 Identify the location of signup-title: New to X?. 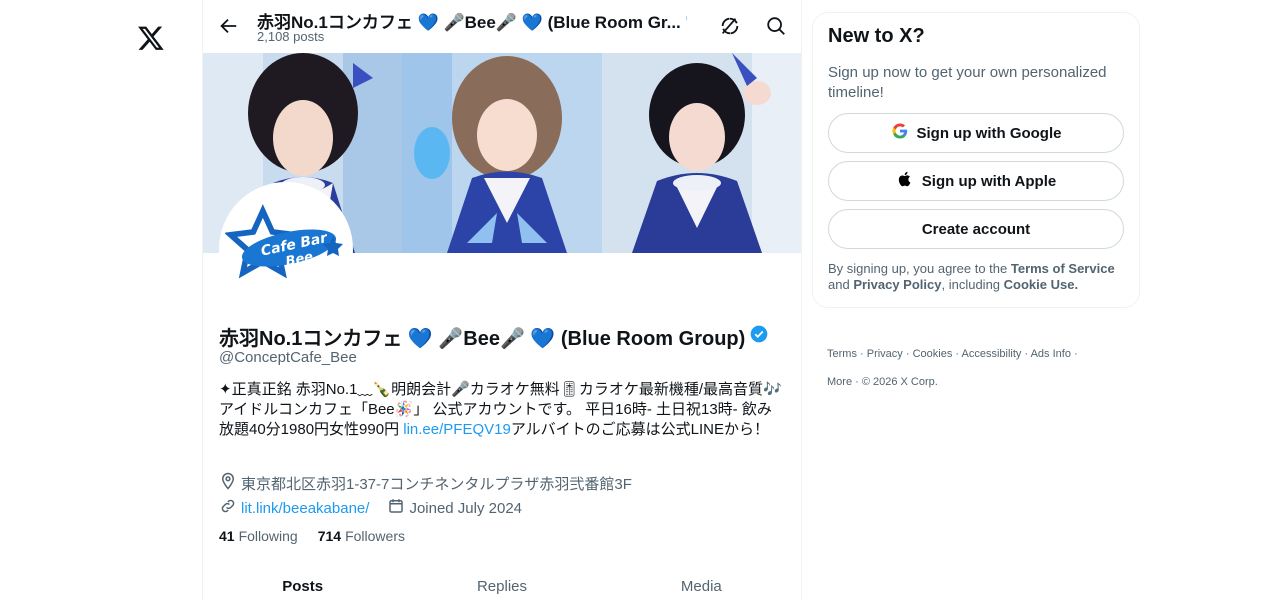
(876, 36).